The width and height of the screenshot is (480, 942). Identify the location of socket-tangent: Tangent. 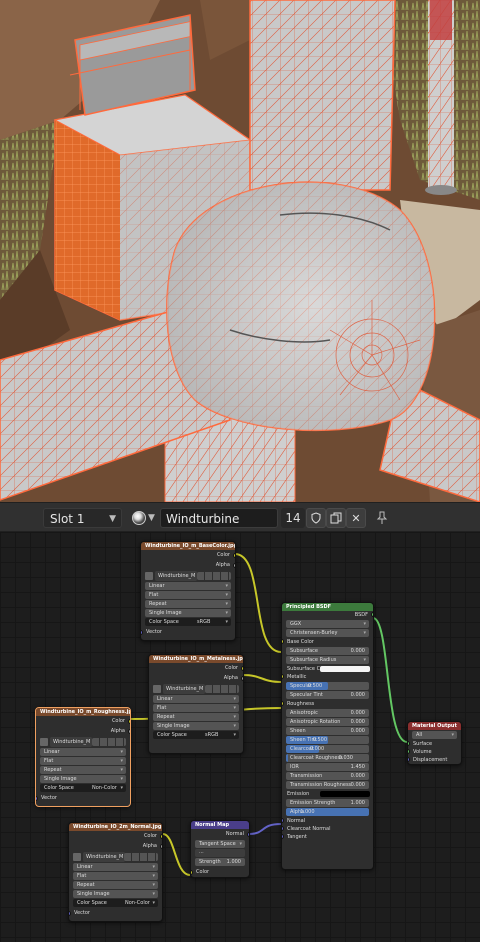
(327, 837).